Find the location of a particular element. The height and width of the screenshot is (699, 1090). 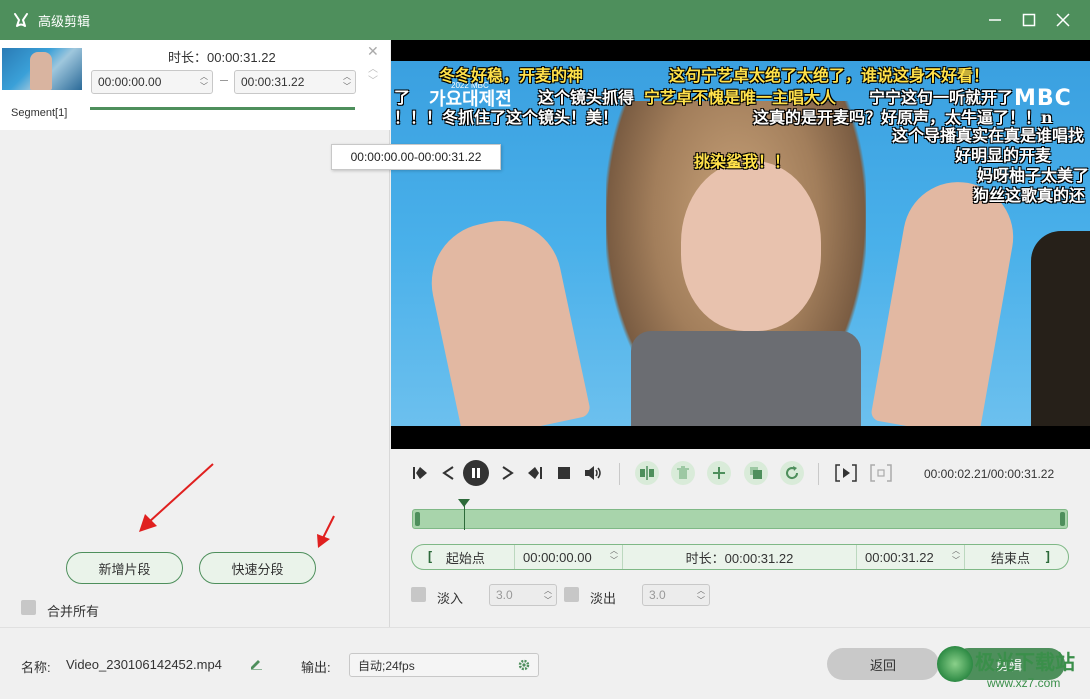

segment-start-value: 00:00:00.00 is located at coordinates (130, 82).